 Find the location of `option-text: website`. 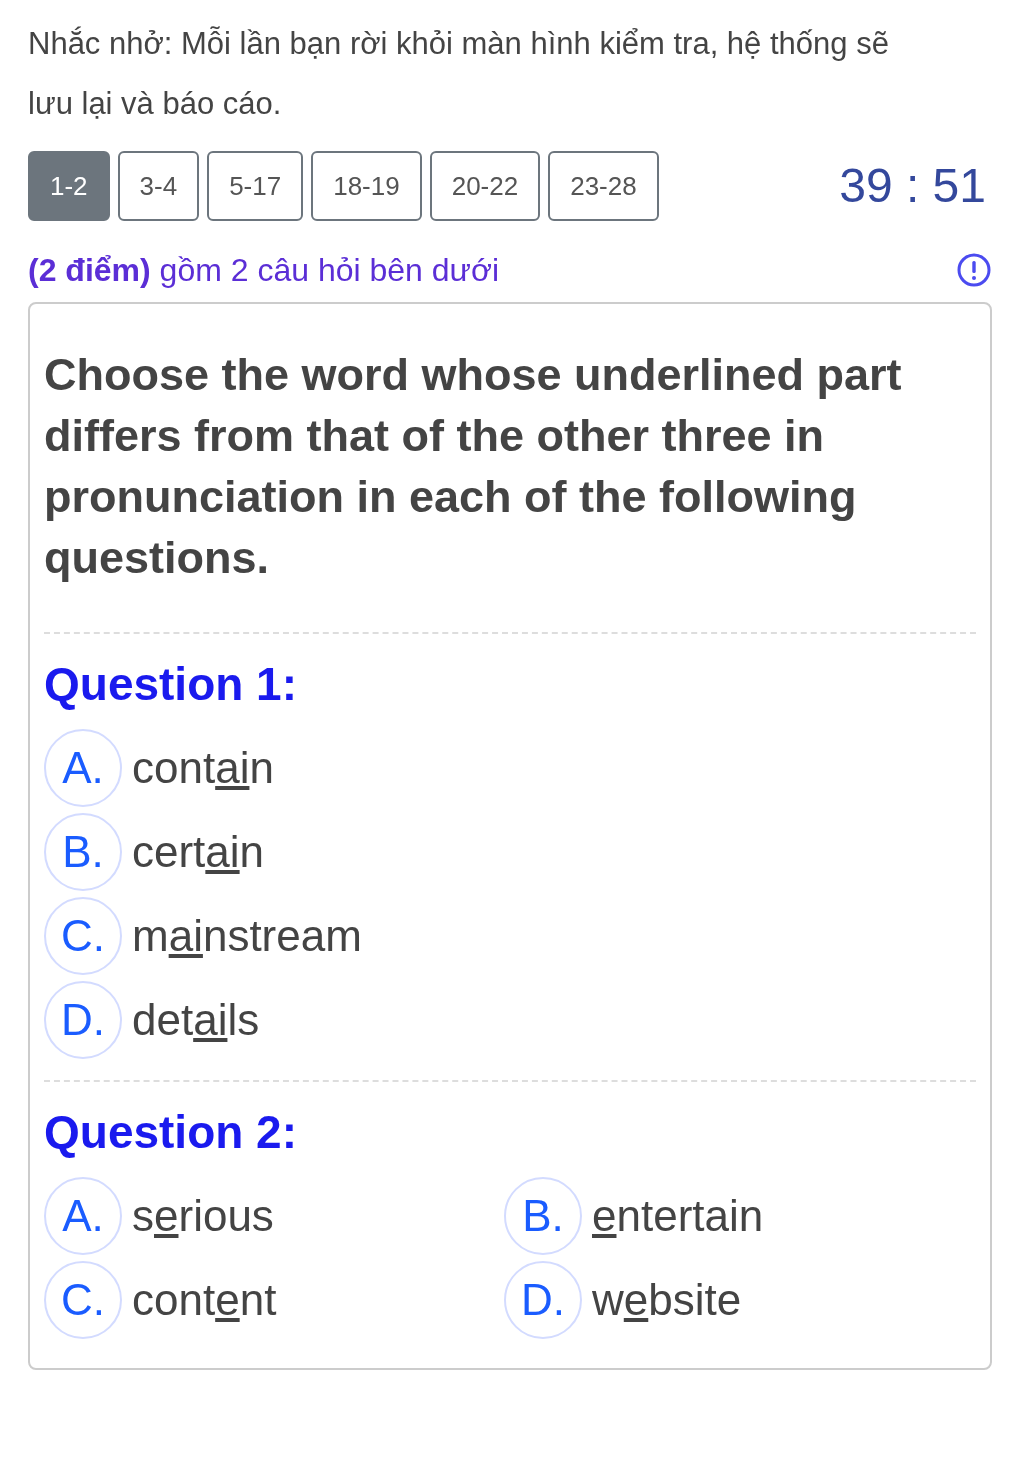

option-text: website is located at coordinates (667, 1300).